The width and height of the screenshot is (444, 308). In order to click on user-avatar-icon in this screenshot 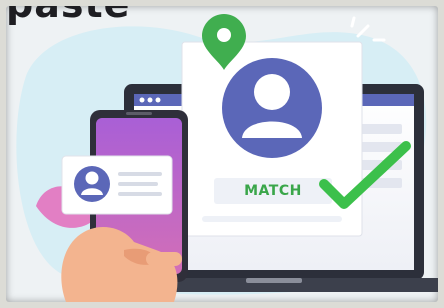, I will do `click(272, 108)`.